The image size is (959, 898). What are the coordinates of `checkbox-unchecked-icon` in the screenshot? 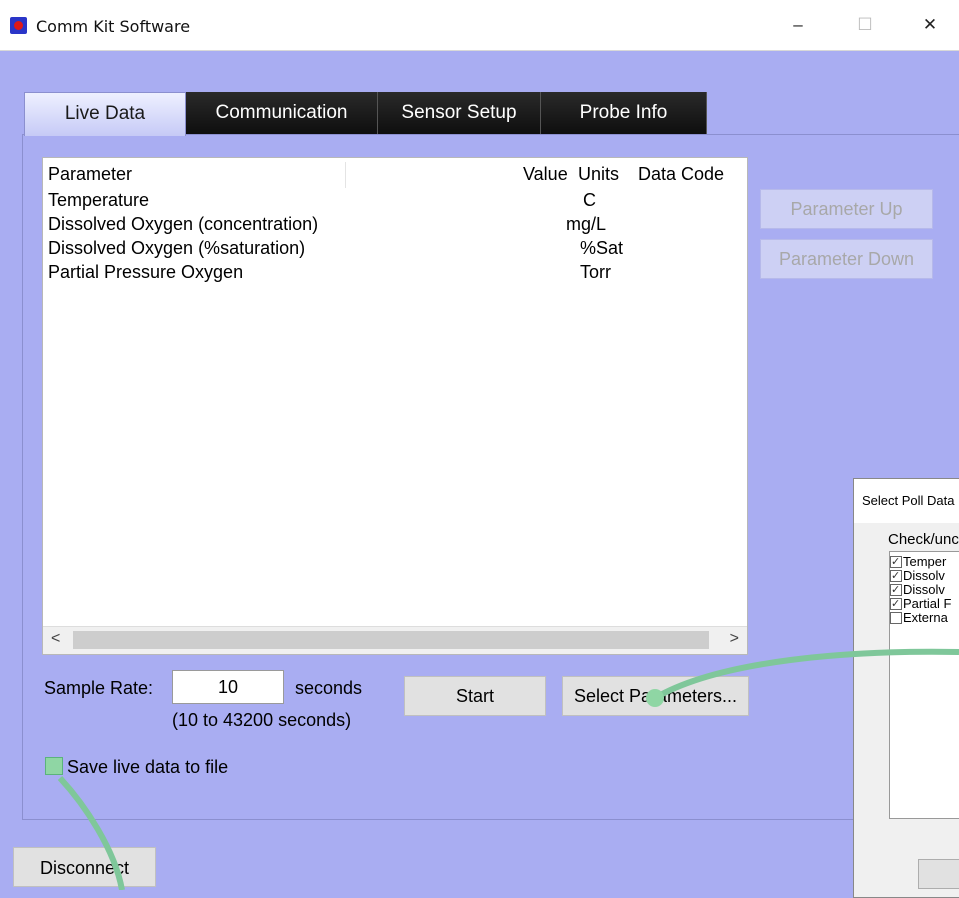 It's located at (896, 618).